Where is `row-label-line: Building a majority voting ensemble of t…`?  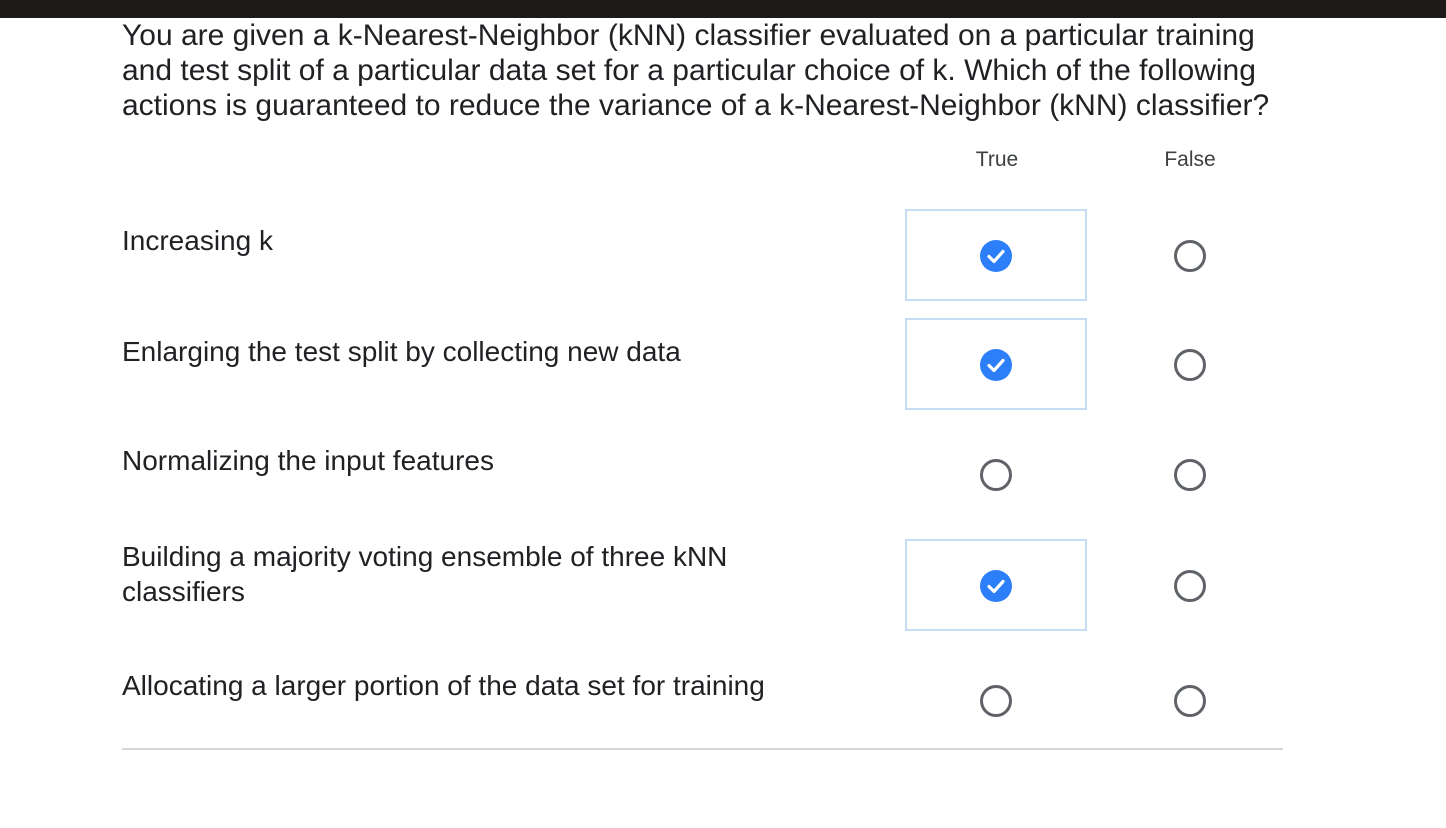
row-label-line: Building a majority voting ensemble of t… is located at coordinates (425, 556).